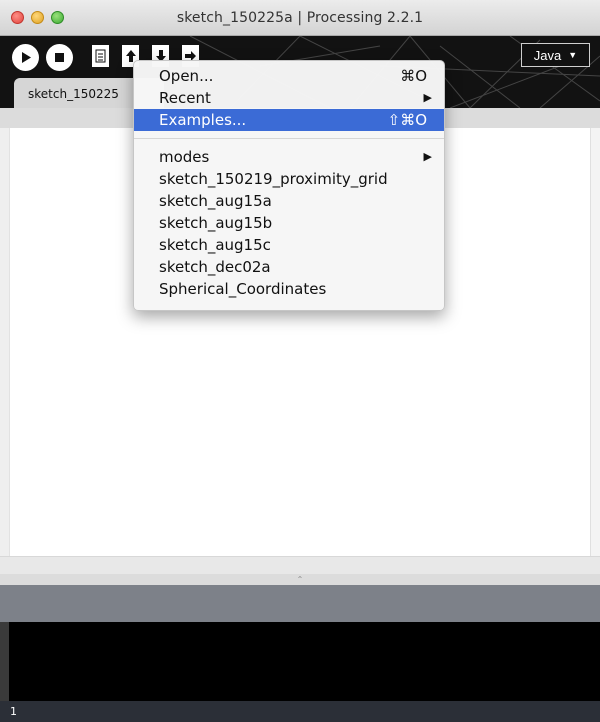 The height and width of the screenshot is (722, 600). What do you see at coordinates (13, 711) in the screenshot?
I see `line-number: 1` at bounding box center [13, 711].